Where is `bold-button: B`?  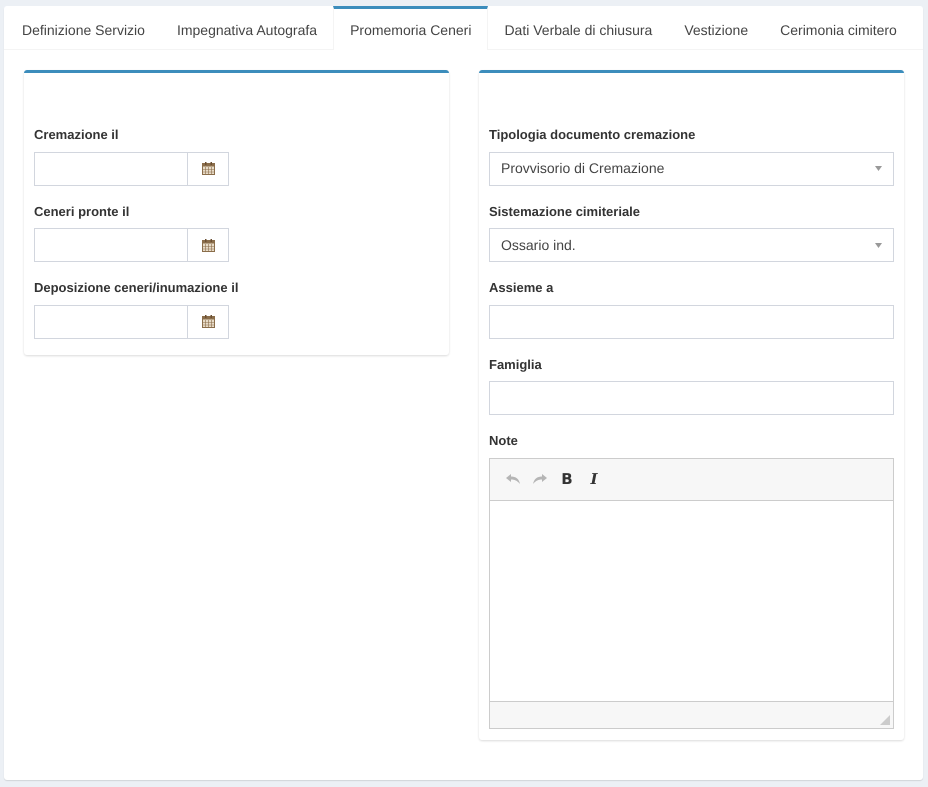
bold-button: B is located at coordinates (567, 479).